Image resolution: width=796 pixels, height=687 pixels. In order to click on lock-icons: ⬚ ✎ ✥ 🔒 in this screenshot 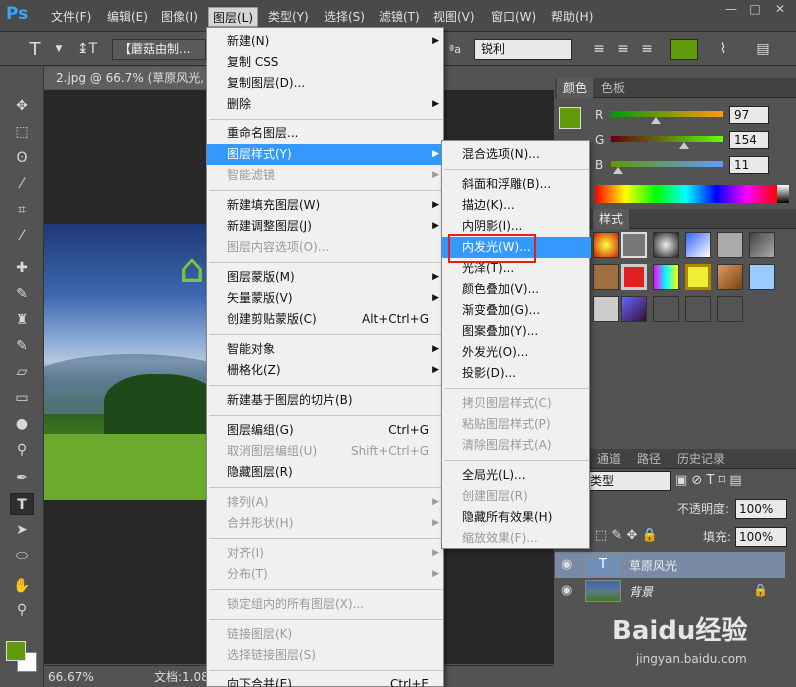, I will do `click(626, 536)`.